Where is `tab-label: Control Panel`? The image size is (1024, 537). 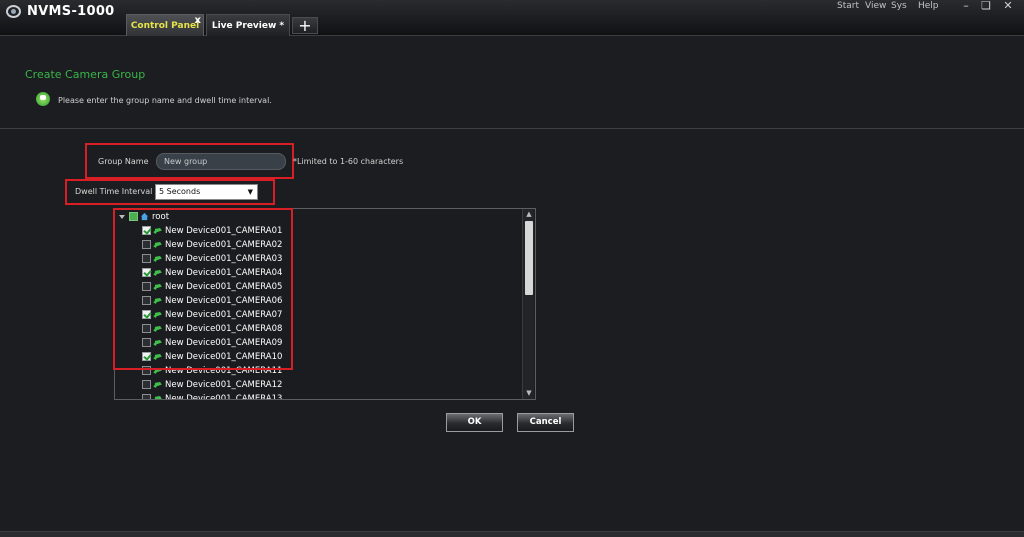 tab-label: Control Panel is located at coordinates (165, 26).